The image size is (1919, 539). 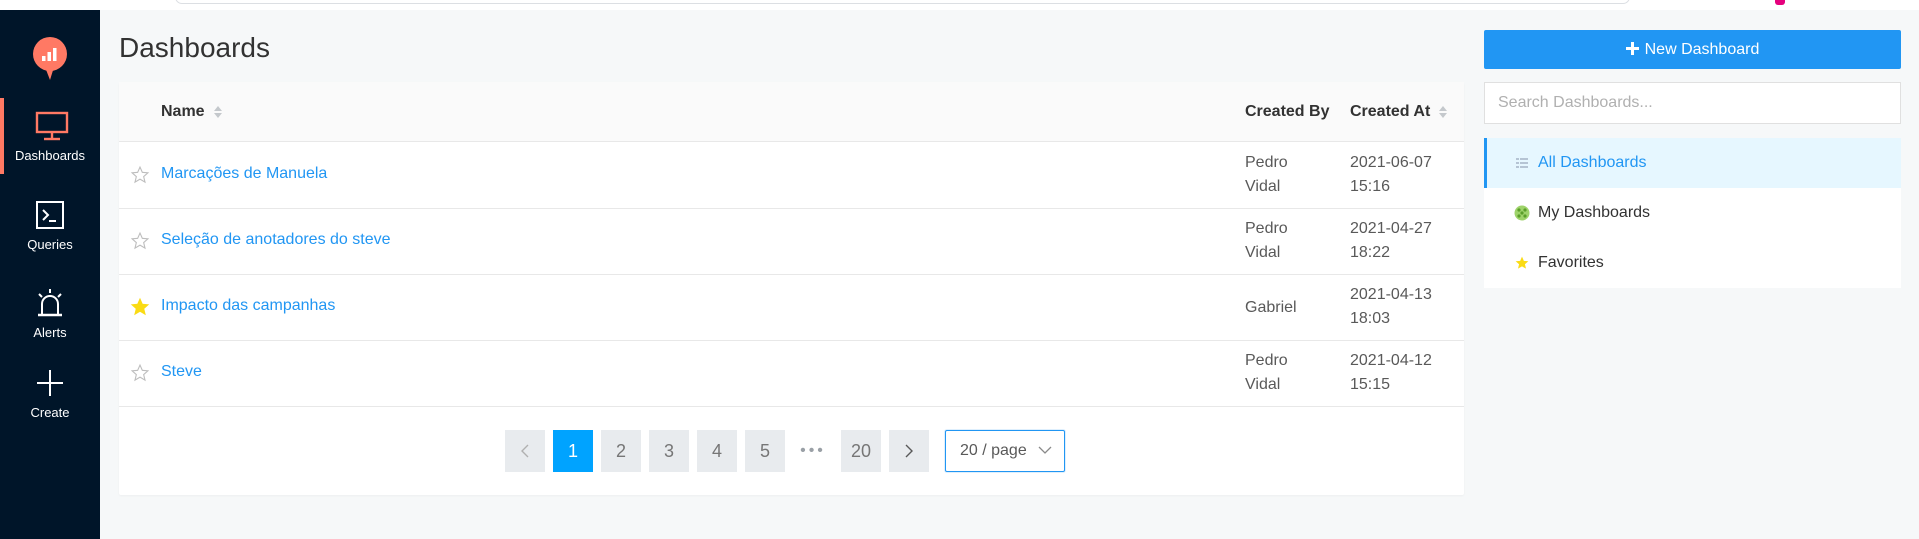 I want to click on sidebar-item-alerts: Alerts, so click(x=50, y=313).